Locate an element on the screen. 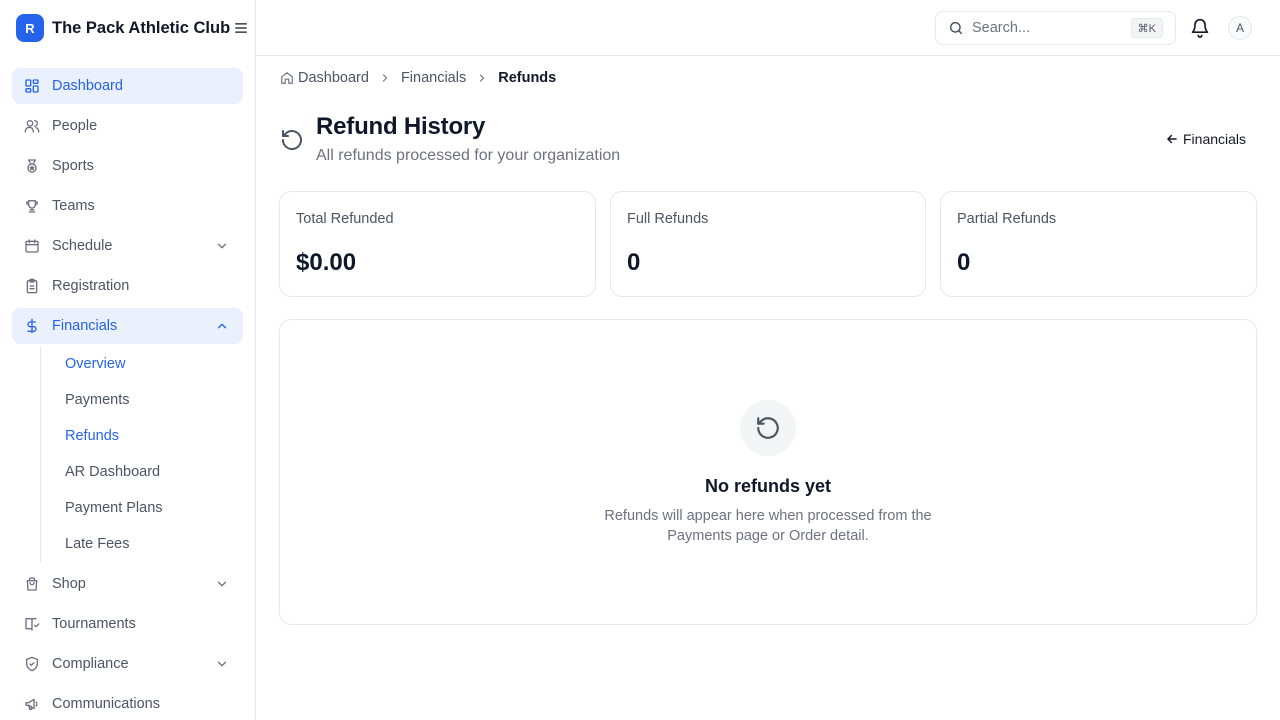 This screenshot has width=1280, height=720. stat-card-full-refunds: Full Refunds 0 is located at coordinates (768, 244).